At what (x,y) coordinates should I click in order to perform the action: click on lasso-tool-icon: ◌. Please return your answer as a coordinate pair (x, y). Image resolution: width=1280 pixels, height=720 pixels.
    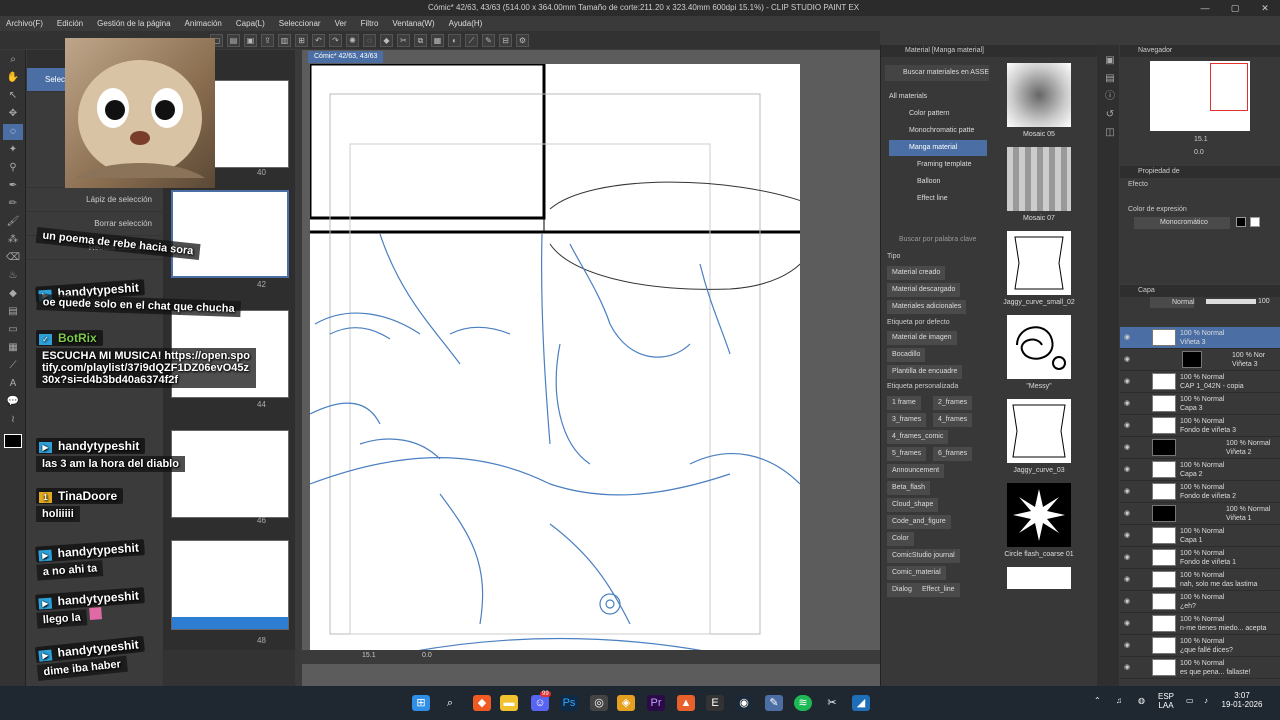
    Looking at the image, I should click on (13, 132).